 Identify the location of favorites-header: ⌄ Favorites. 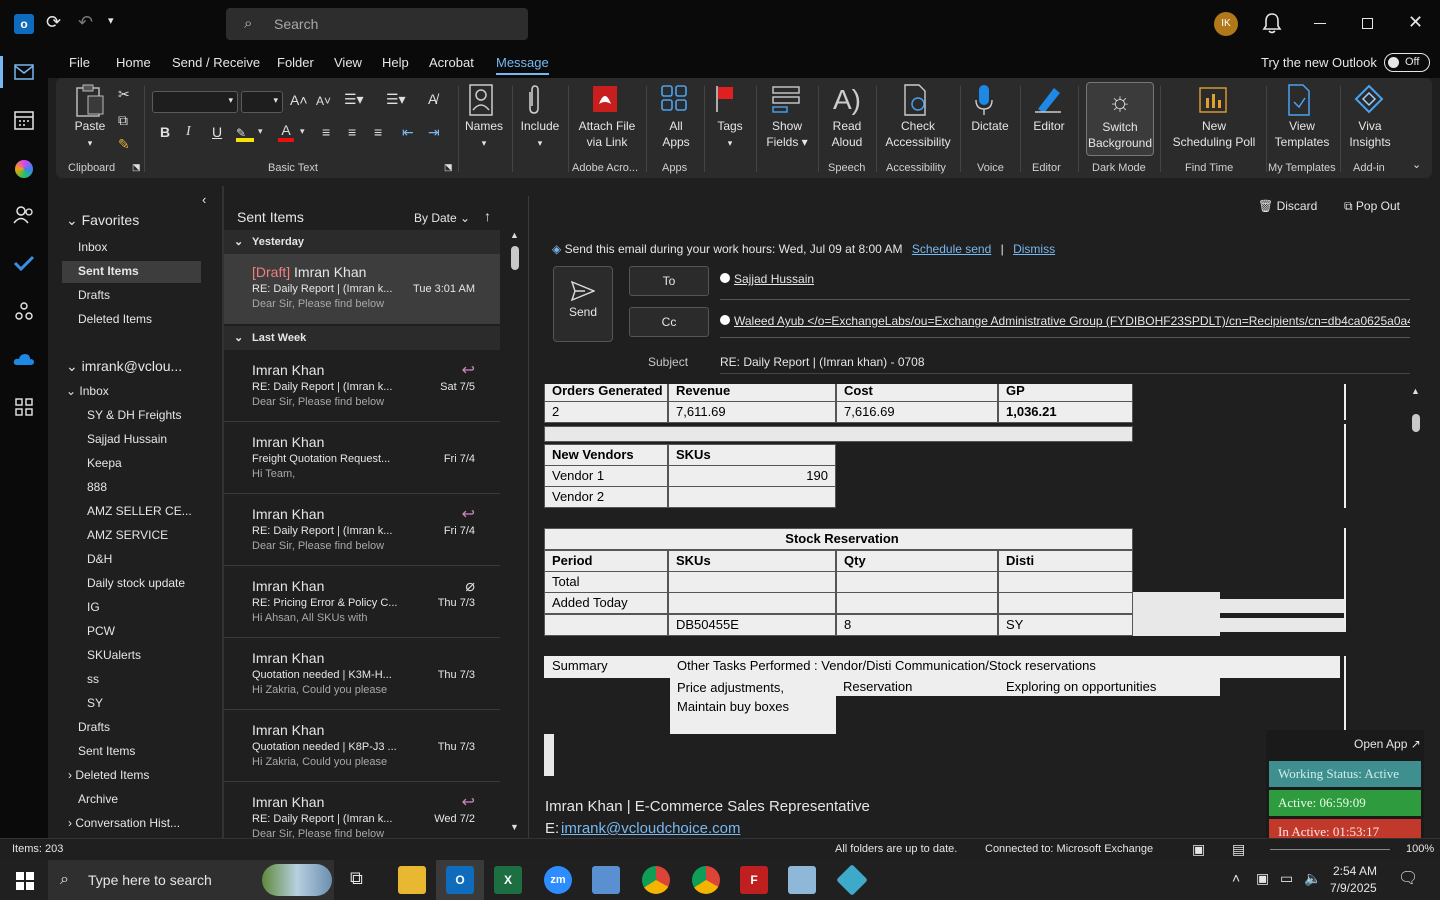
(102, 220).